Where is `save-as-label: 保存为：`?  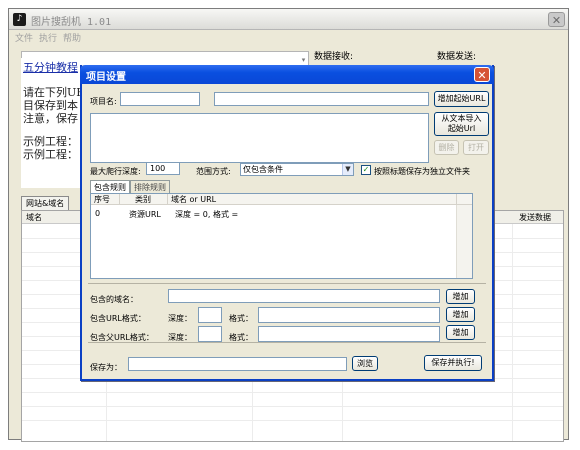
save-as-label: 保存为： is located at coordinates (106, 367).